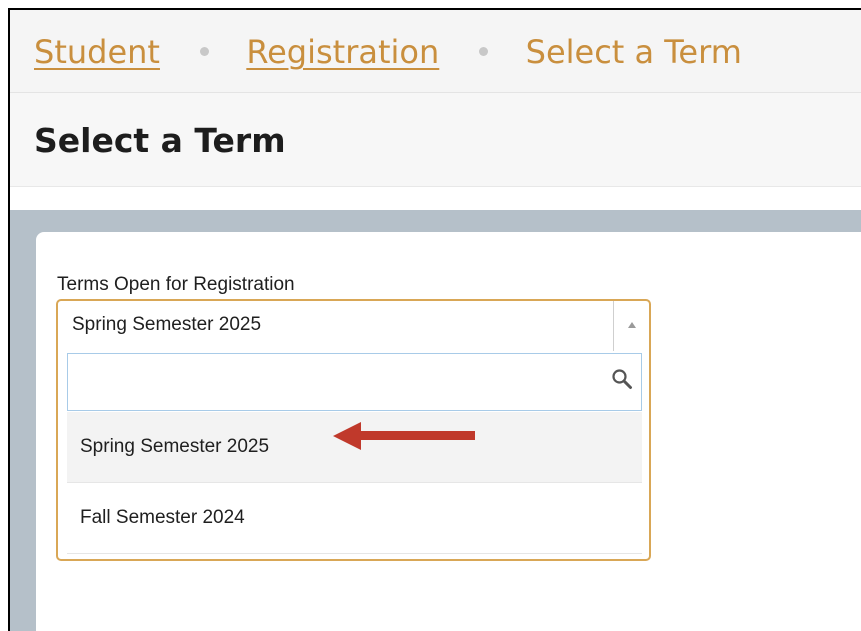  Describe the element at coordinates (435, 140) in the screenshot. I see `page-header: Select a Term` at that location.